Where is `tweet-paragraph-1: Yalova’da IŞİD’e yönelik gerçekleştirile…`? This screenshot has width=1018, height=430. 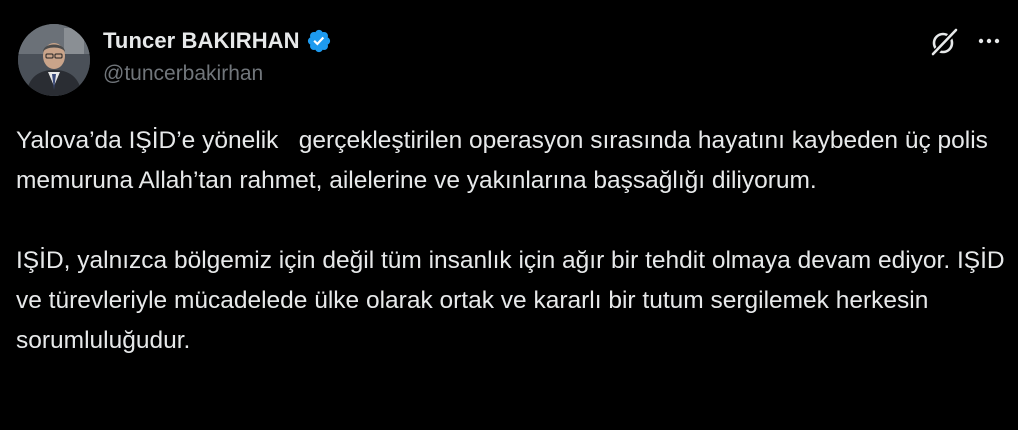
tweet-paragraph-1: Yalova’da IŞİD’e yönelik gerçekleştirile… is located at coordinates (505, 160).